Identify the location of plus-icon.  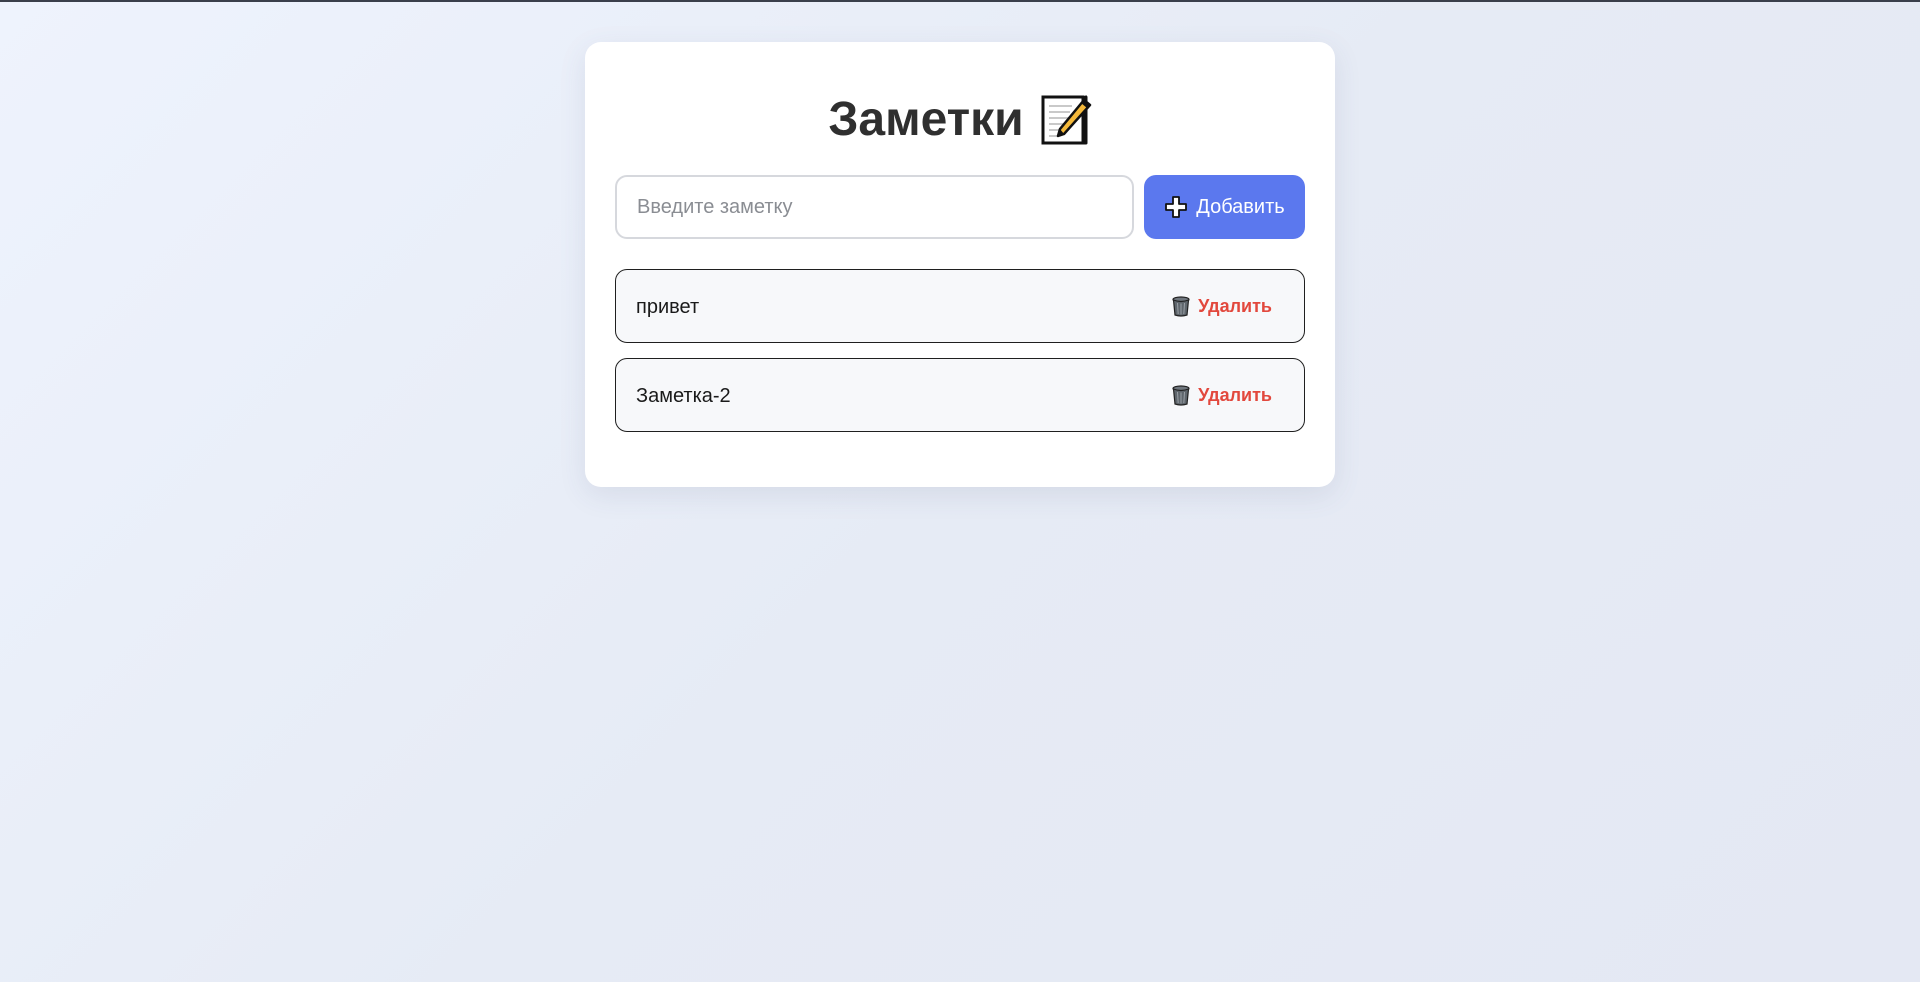
(1176, 207).